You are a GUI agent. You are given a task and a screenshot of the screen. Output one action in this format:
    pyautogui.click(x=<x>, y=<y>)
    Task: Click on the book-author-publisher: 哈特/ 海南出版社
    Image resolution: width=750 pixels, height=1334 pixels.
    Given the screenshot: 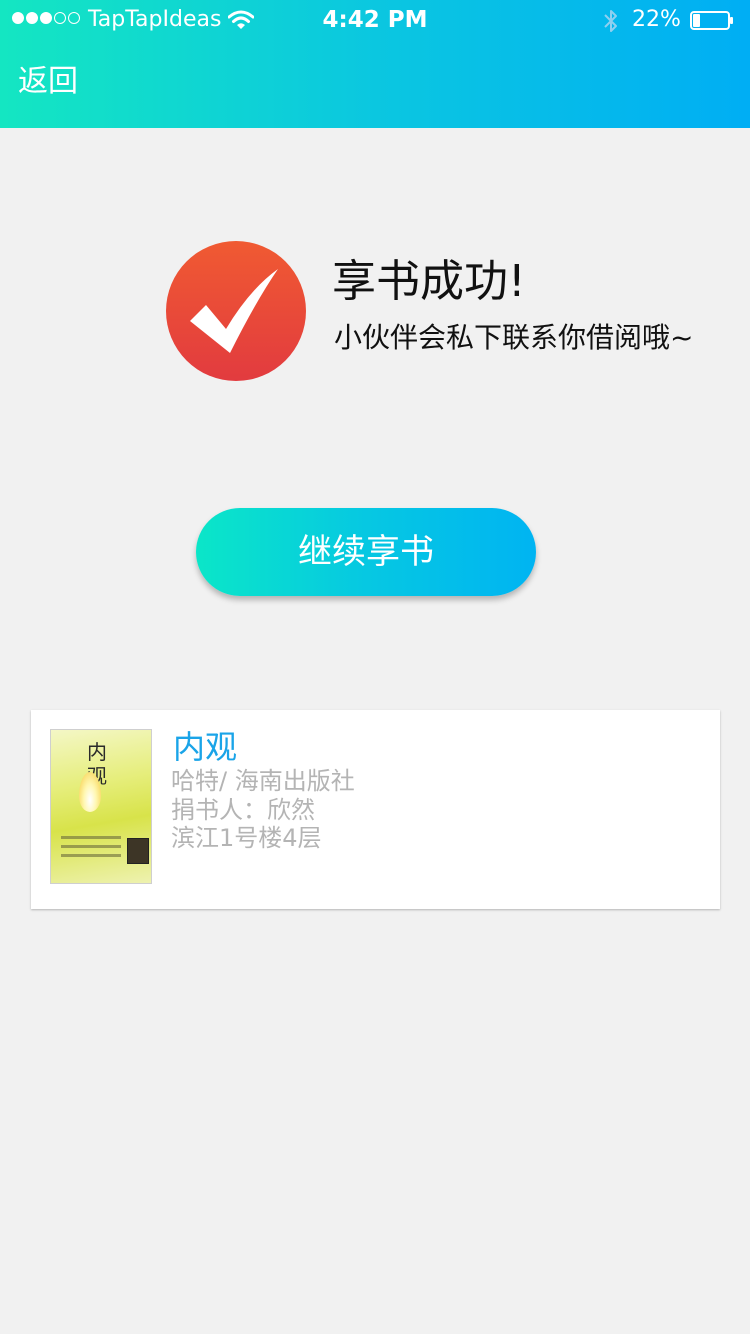 What is the action you would take?
    pyautogui.click(x=263, y=781)
    